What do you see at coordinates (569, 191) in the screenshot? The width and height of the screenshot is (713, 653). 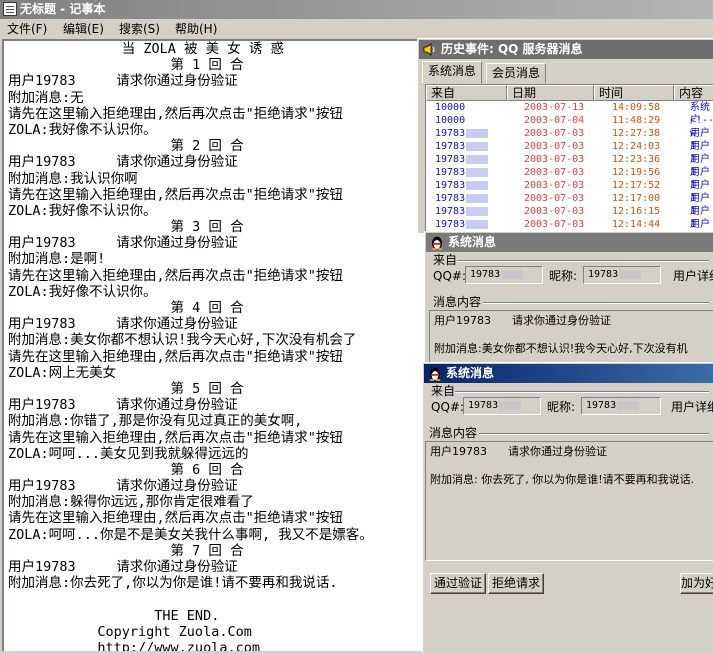 I see `history-row: 19783 2003-07-03 12:17:52 用户1` at bounding box center [569, 191].